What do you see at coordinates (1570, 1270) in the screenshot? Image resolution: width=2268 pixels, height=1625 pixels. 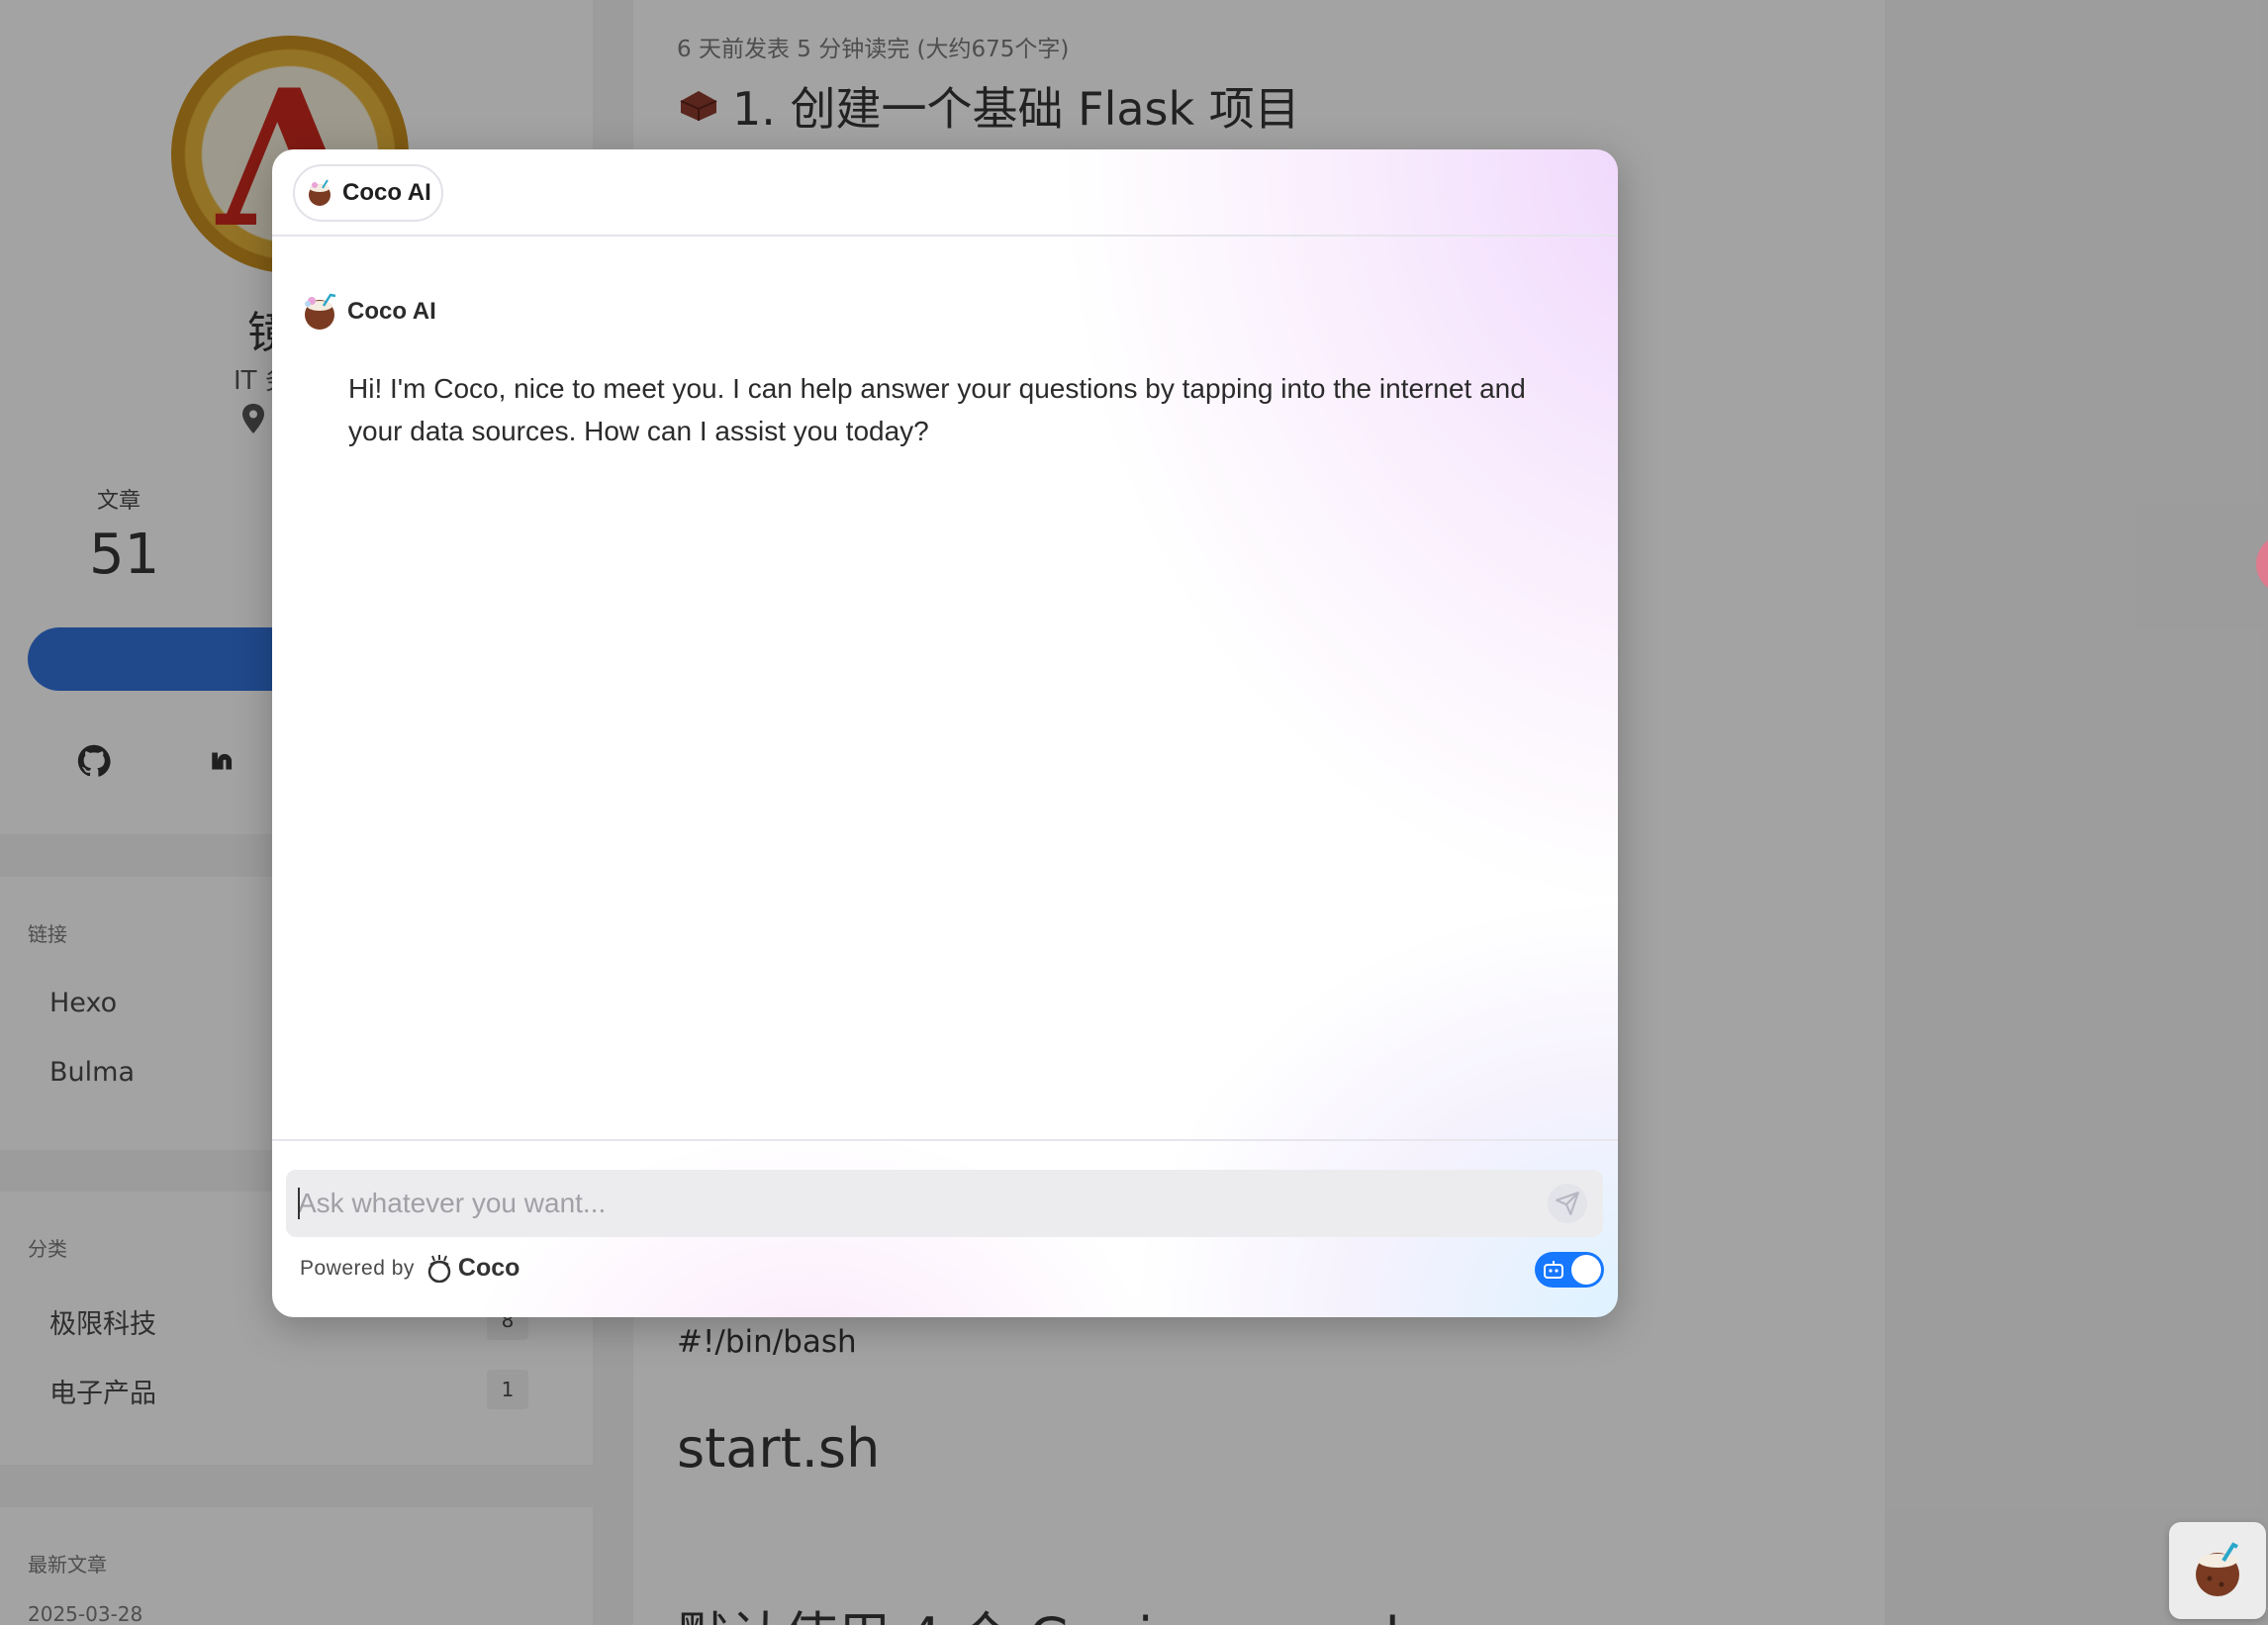 I see `assistant-mode-toggle` at bounding box center [1570, 1270].